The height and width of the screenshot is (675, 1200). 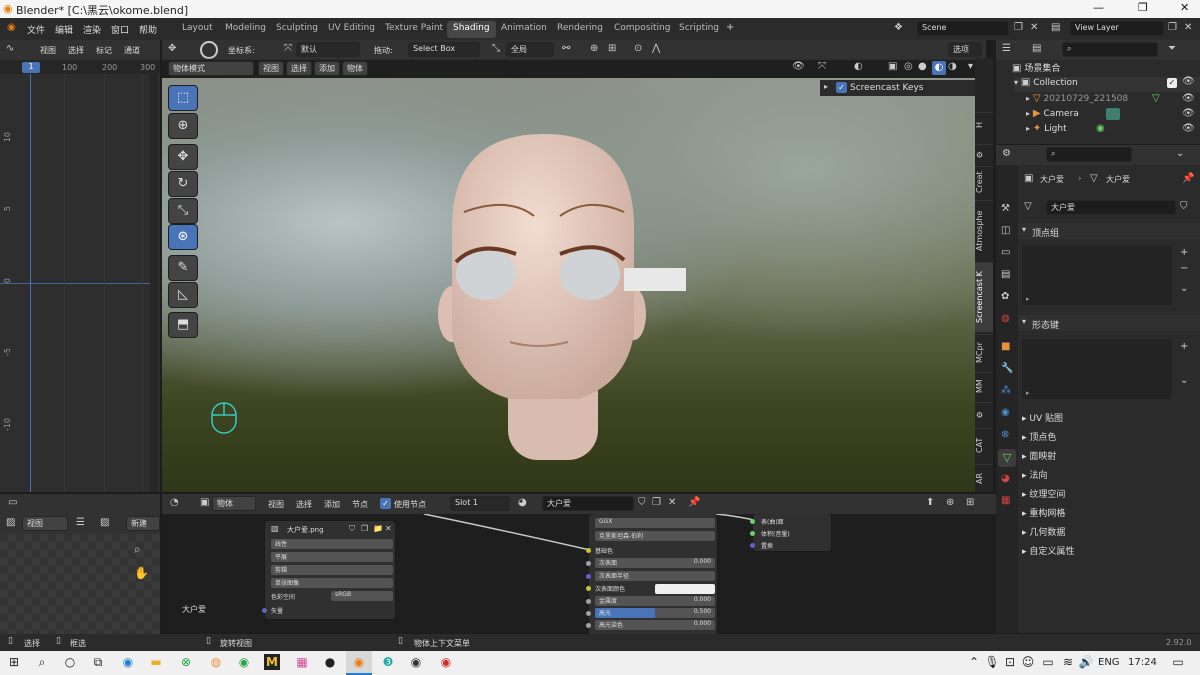 What do you see at coordinates (524, 29) in the screenshot?
I see `tab-animation: Animation` at bounding box center [524, 29].